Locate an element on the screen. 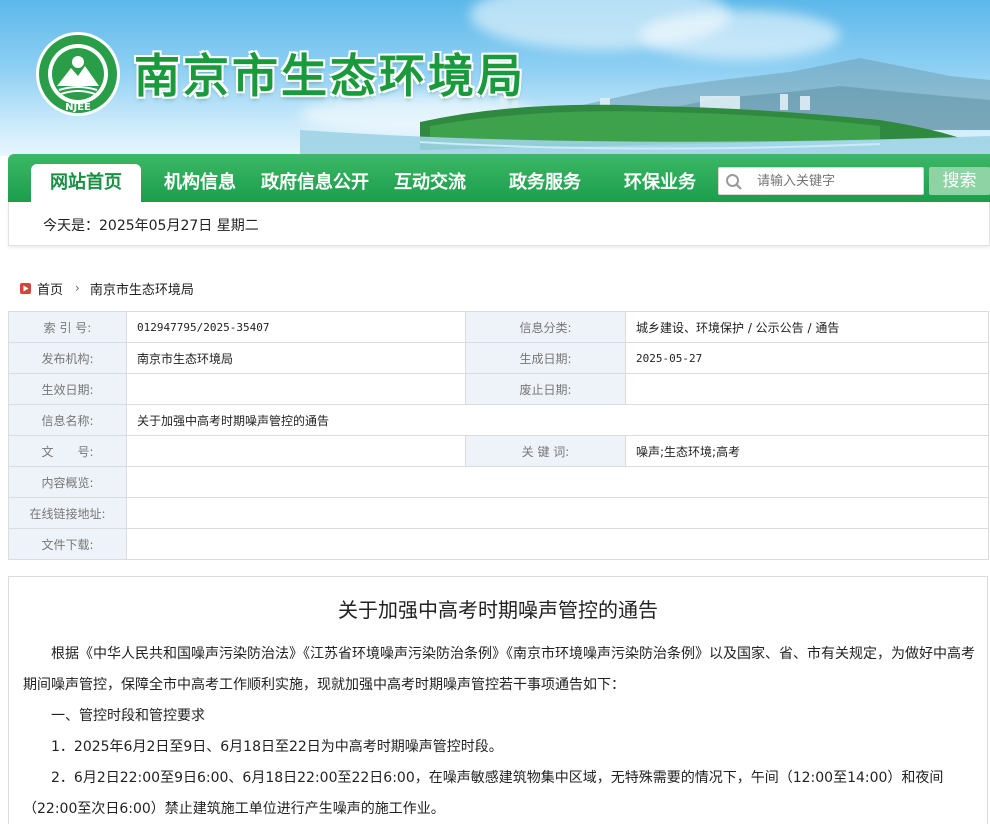  file-download-label: 文件下载: is located at coordinates (67, 544).